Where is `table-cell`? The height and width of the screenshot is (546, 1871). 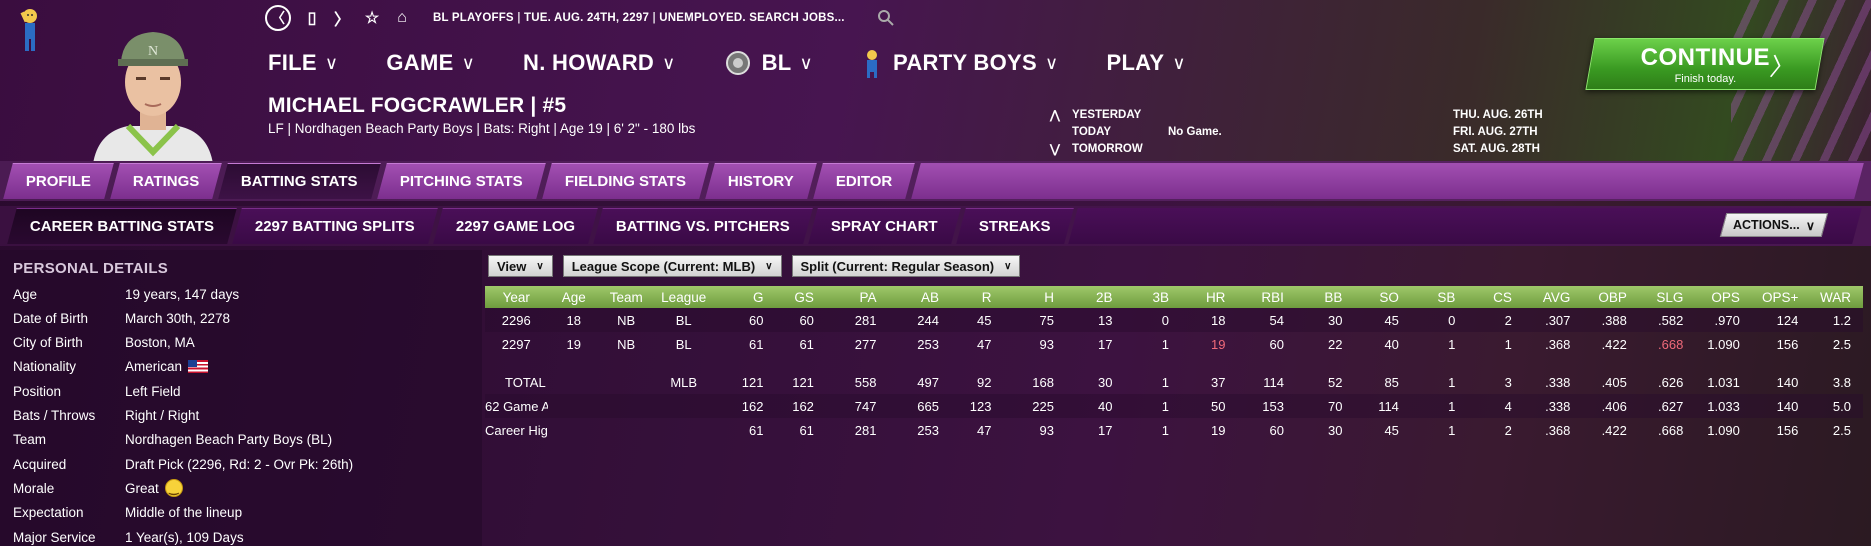
table-cell is located at coordinates (574, 430).